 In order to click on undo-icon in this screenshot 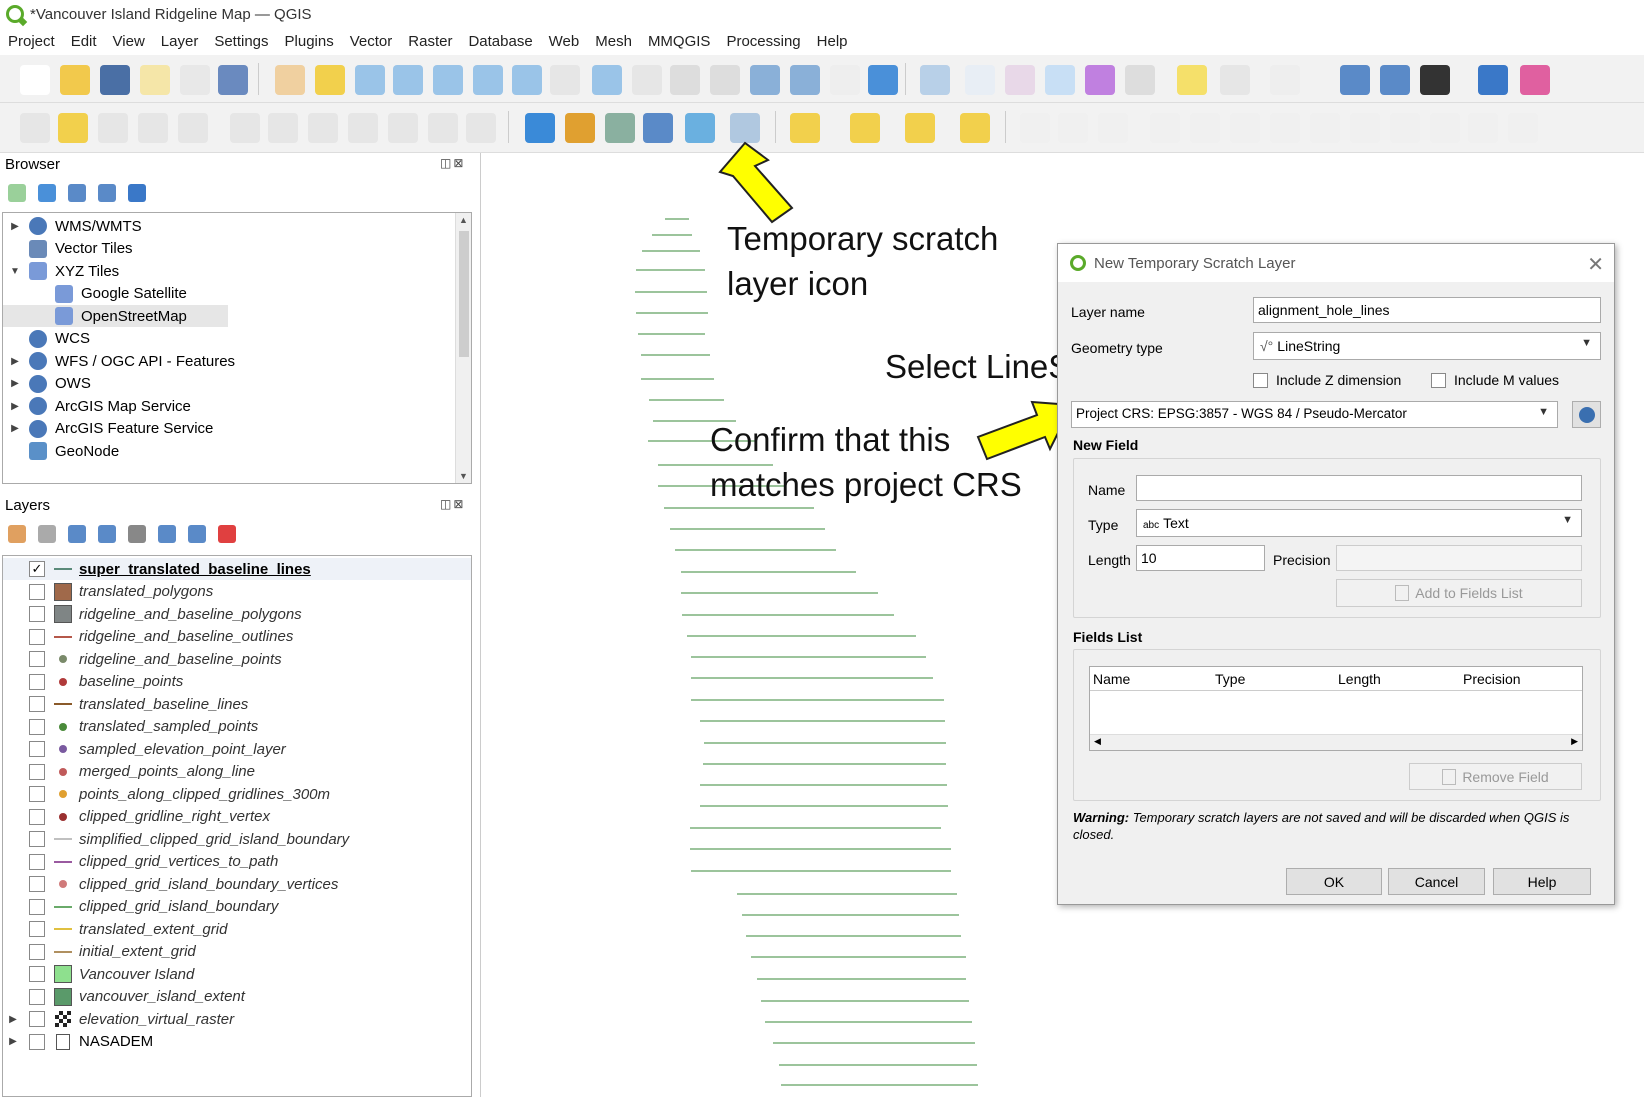, I will do `click(443, 128)`.